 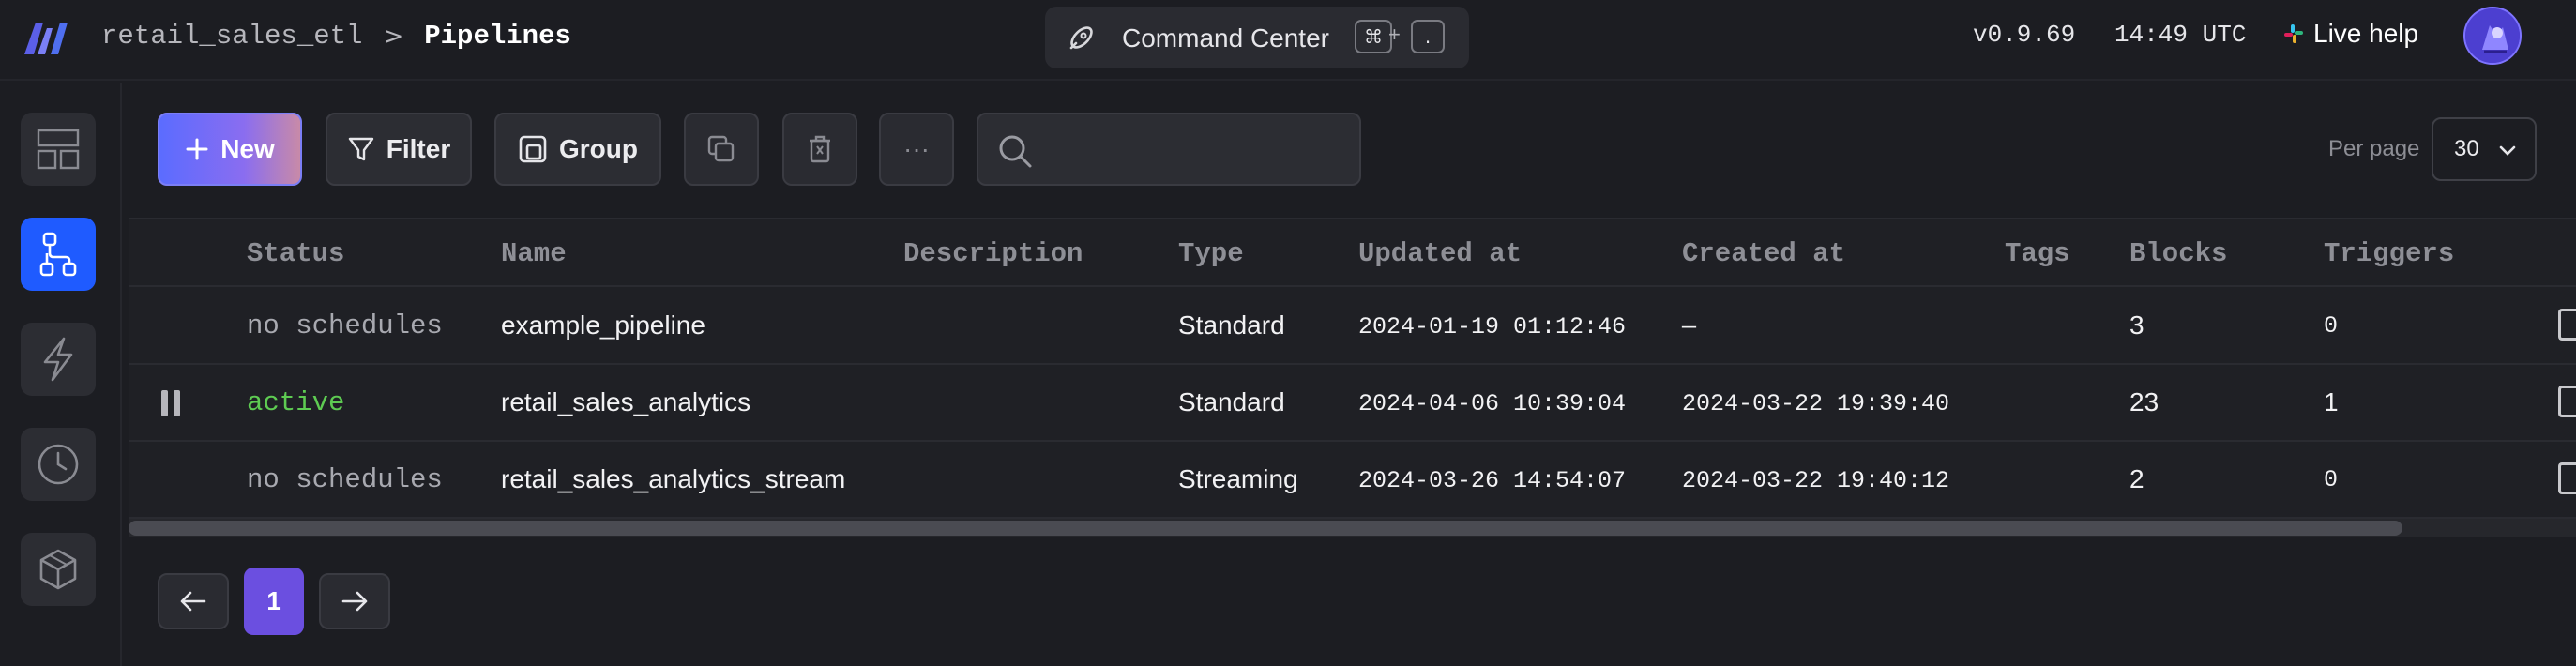 What do you see at coordinates (231, 36) in the screenshot?
I see `breadcrumb-project: retail_sales_etl` at bounding box center [231, 36].